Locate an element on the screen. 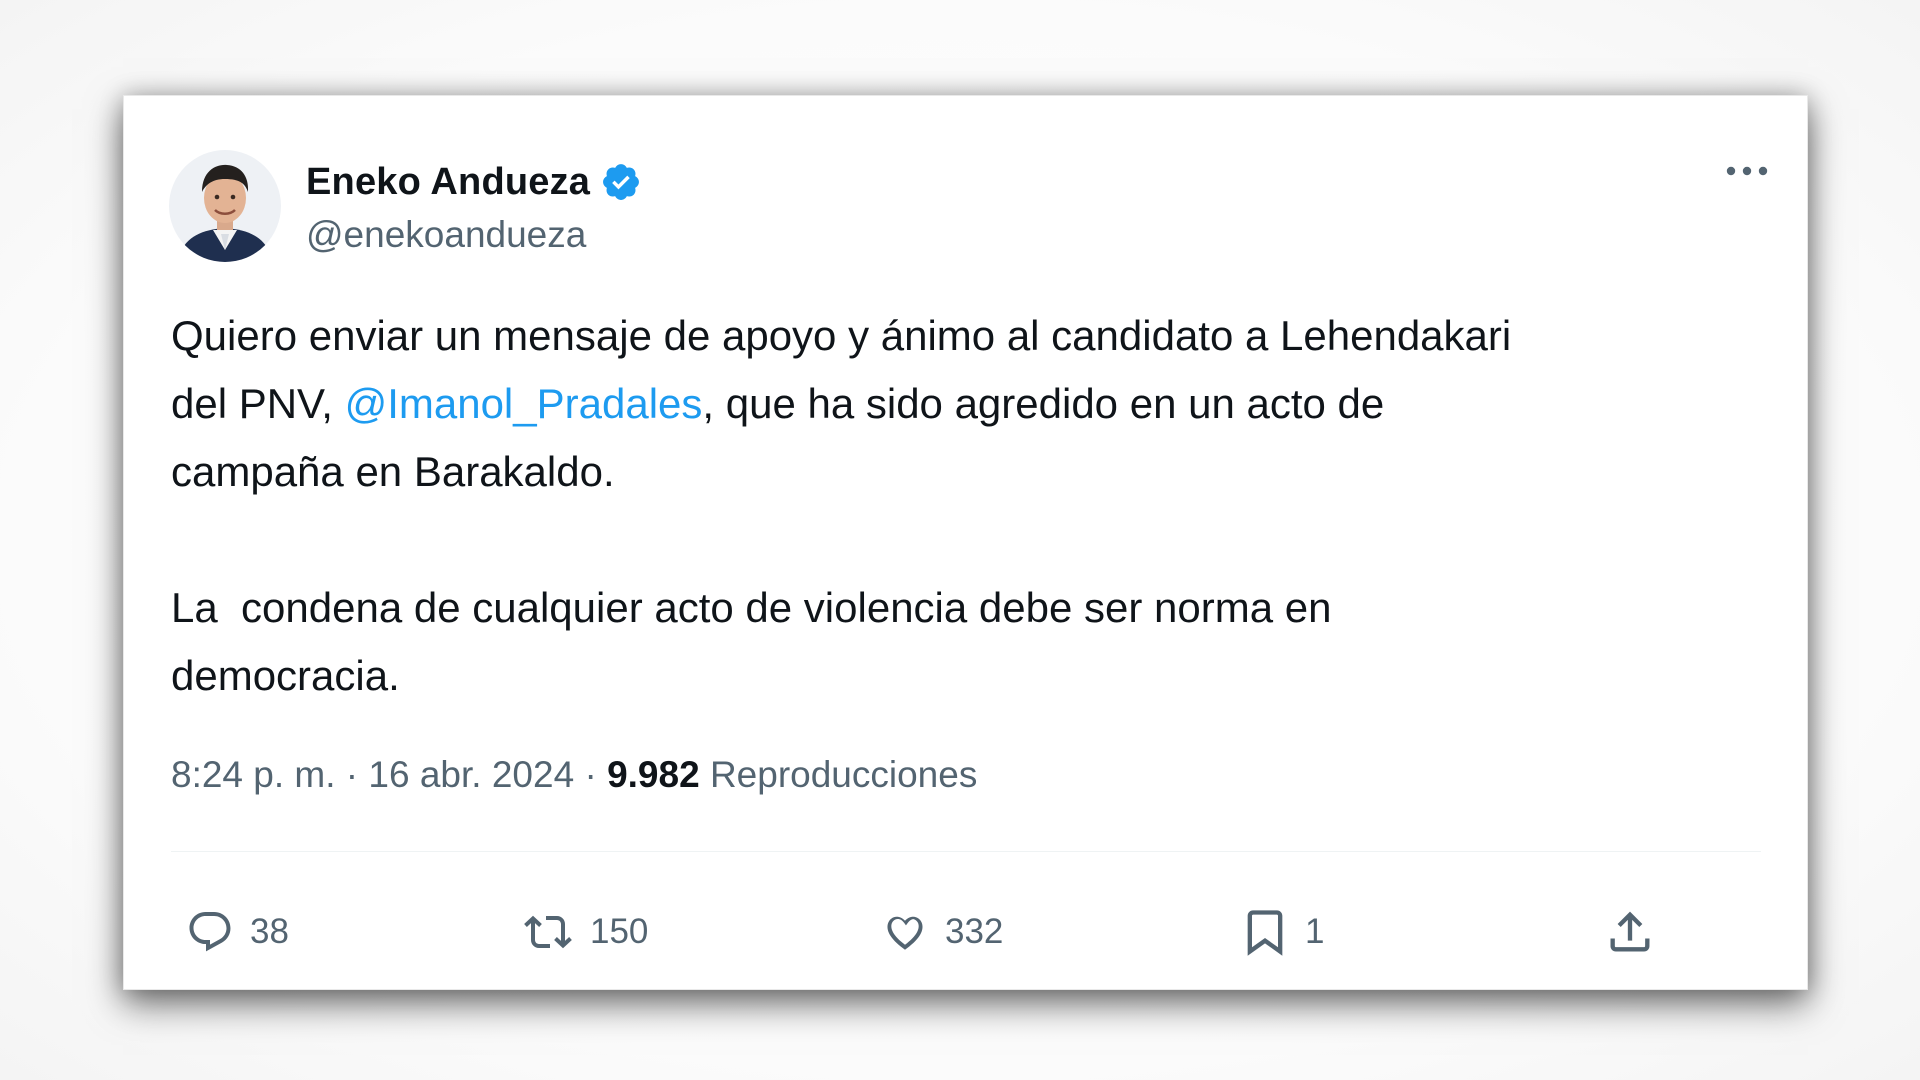 This screenshot has height=1080, width=1920. reply-count: 38 is located at coordinates (269, 931).